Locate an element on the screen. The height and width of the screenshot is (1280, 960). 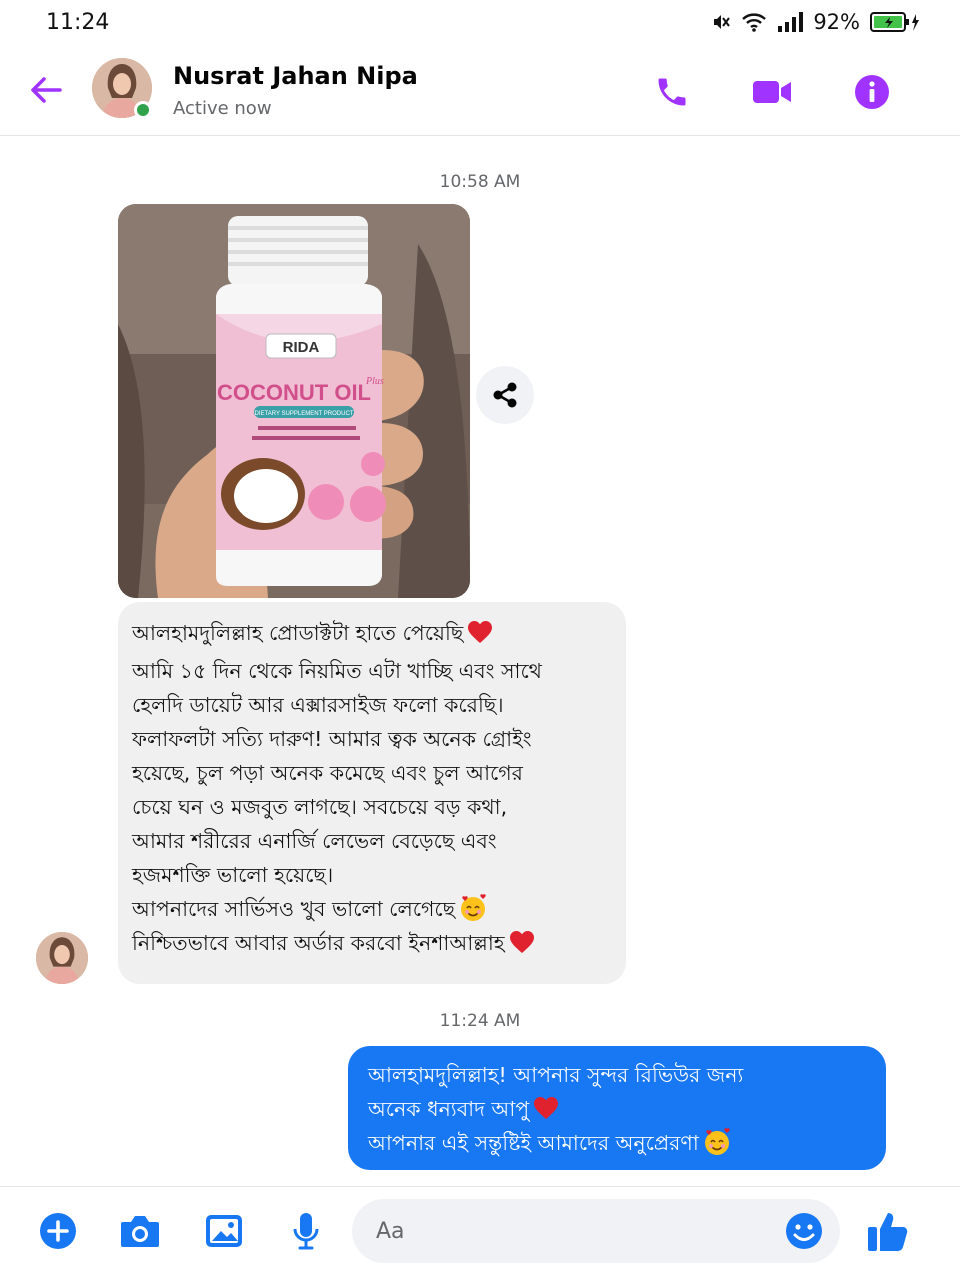
message-input: Aa is located at coordinates (596, 1231).